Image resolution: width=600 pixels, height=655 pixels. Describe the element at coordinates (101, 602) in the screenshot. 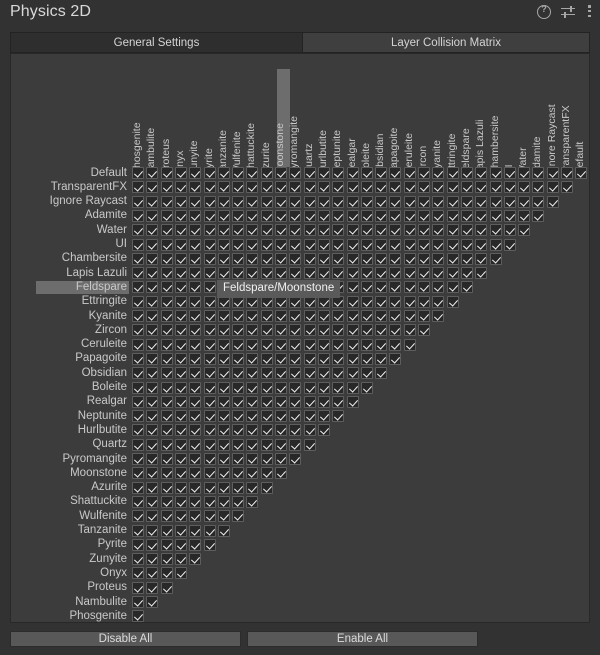

I see `row-label: Nambulite` at that location.